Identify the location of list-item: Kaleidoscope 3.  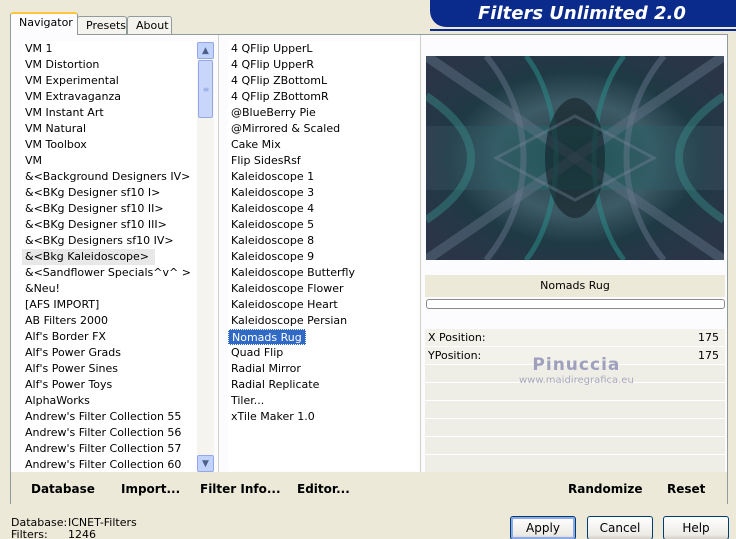
(323, 193).